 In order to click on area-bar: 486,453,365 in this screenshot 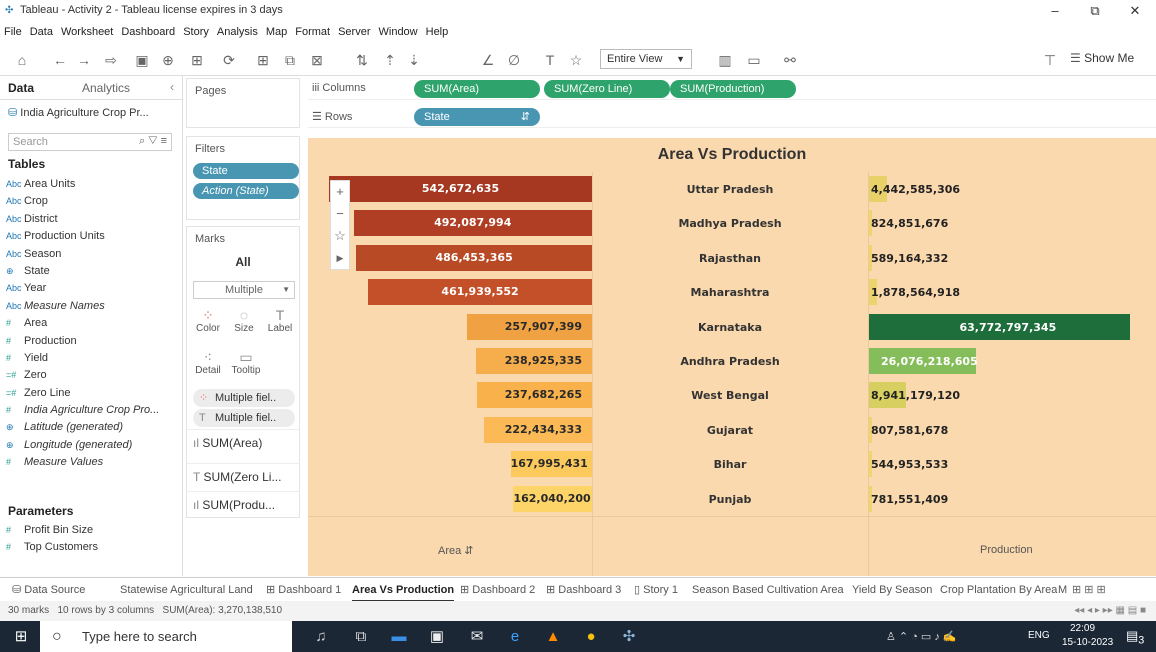, I will do `click(474, 257)`.